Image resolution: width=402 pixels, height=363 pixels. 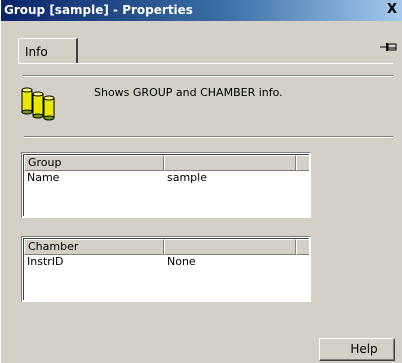 I want to click on list-header: Group, so click(x=166, y=163).